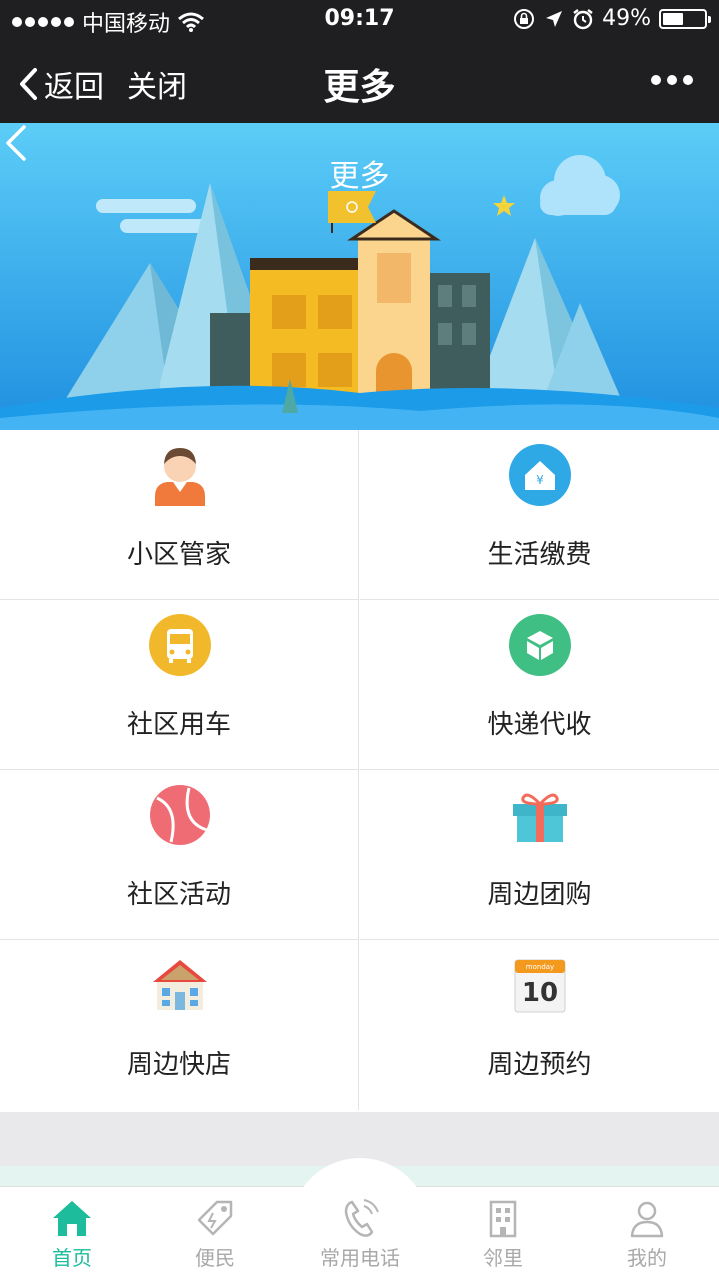  Describe the element at coordinates (540, 817) in the screenshot. I see `gift-icon` at that location.